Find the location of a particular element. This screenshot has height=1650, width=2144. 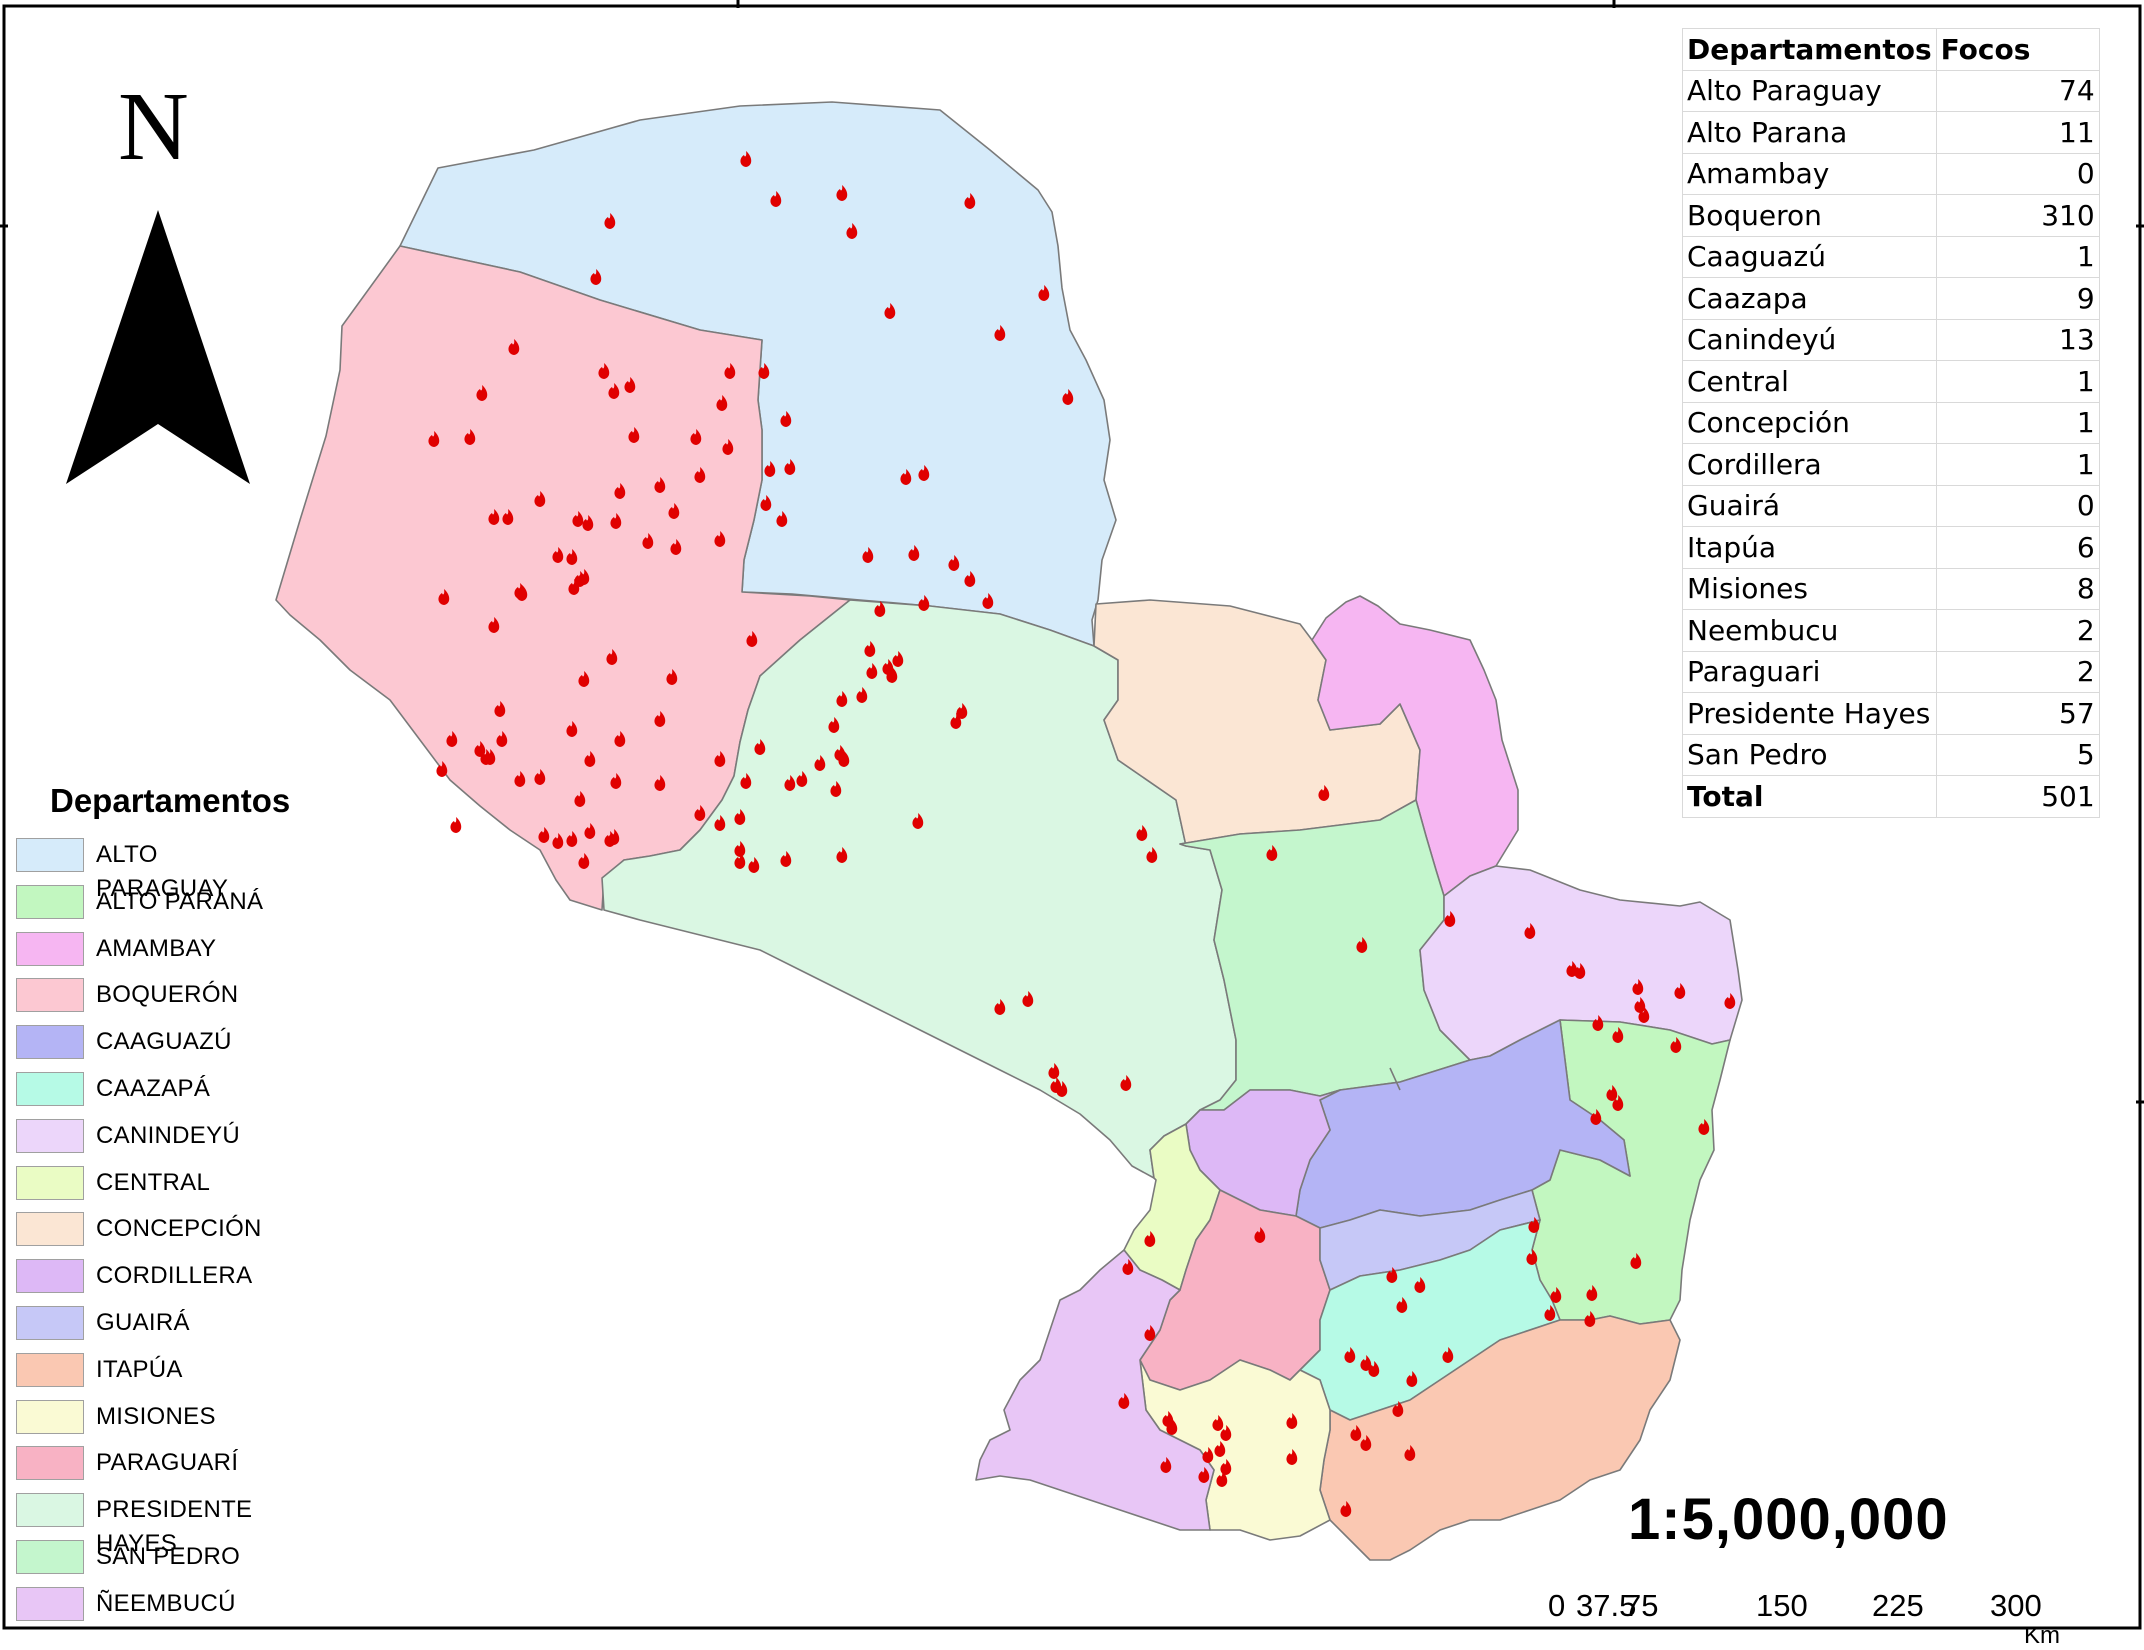

table-row: Caazapa 9 is located at coordinates (1891, 298).